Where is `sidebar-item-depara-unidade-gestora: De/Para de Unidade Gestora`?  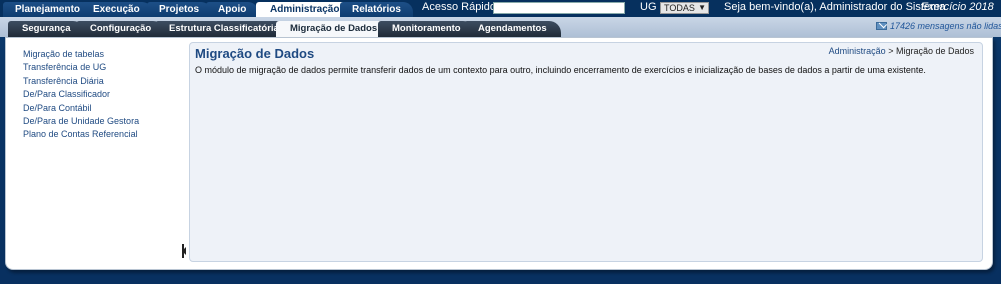 sidebar-item-depara-unidade-gestora: De/Para de Unidade Gestora is located at coordinates (81, 121).